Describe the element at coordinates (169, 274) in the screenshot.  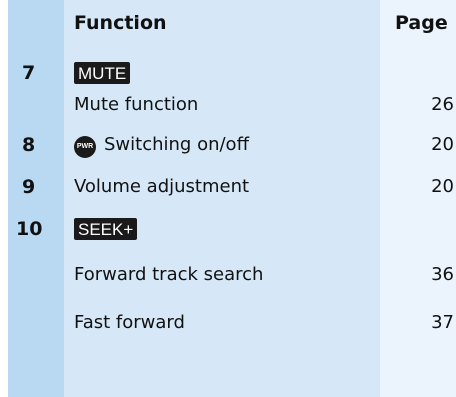
I see `function-text: Forward track search` at that location.